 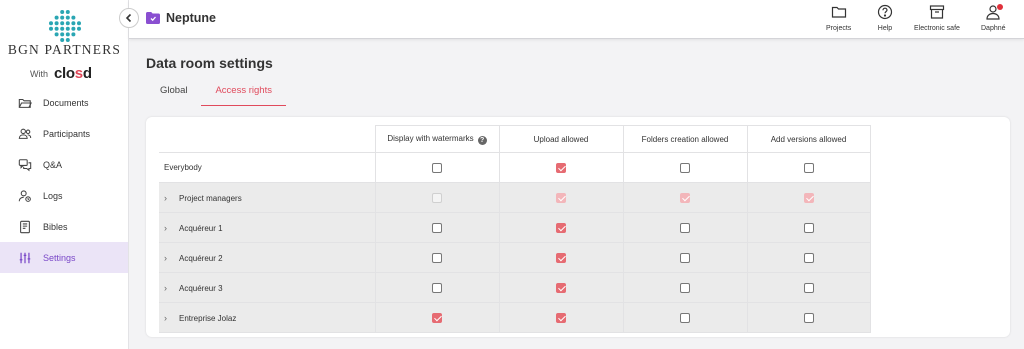 I want to click on row-name-cell: › Acquéreur 1, so click(x=267, y=227).